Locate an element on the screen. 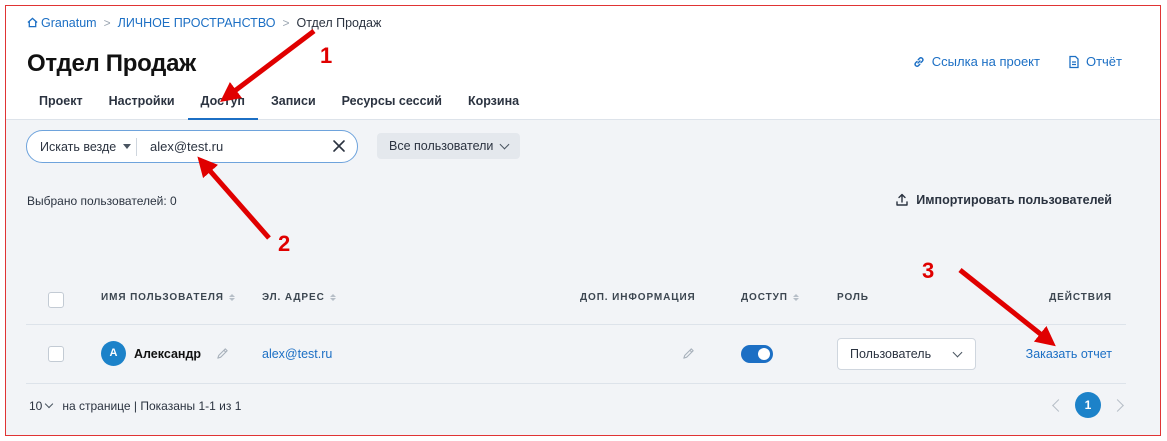 The image size is (1167, 441). column-header-email: ЭЛ. АДРЕС is located at coordinates (299, 297).